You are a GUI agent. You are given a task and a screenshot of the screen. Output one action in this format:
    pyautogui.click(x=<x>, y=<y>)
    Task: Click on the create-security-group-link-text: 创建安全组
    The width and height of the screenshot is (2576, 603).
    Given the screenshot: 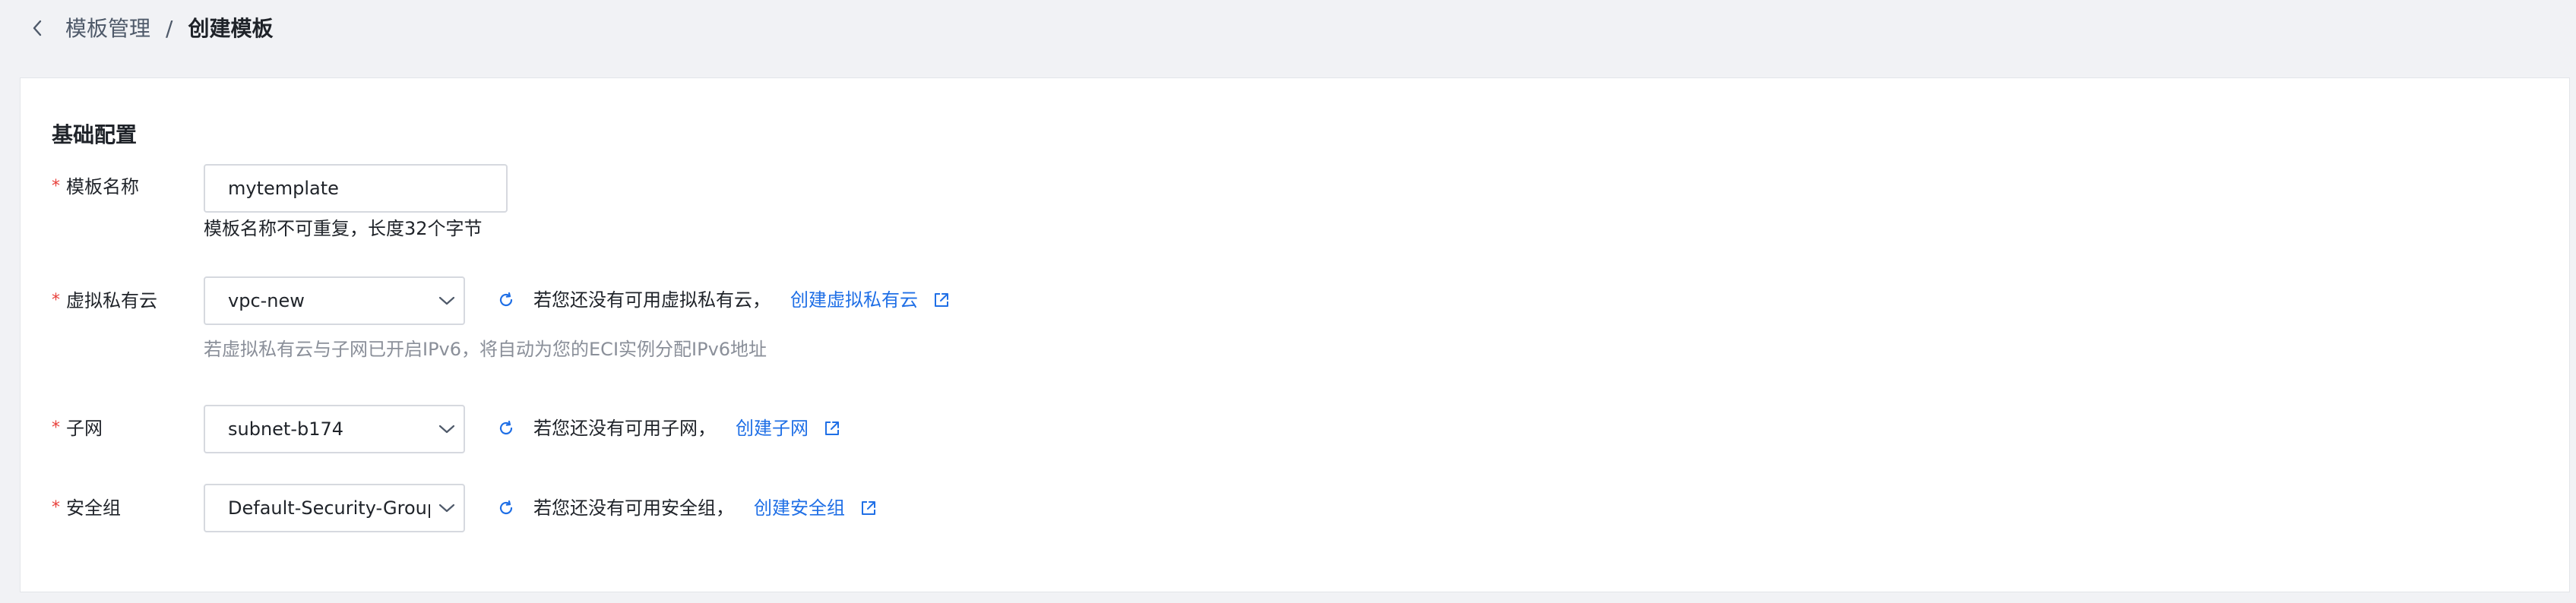 What is the action you would take?
    pyautogui.click(x=799, y=508)
    